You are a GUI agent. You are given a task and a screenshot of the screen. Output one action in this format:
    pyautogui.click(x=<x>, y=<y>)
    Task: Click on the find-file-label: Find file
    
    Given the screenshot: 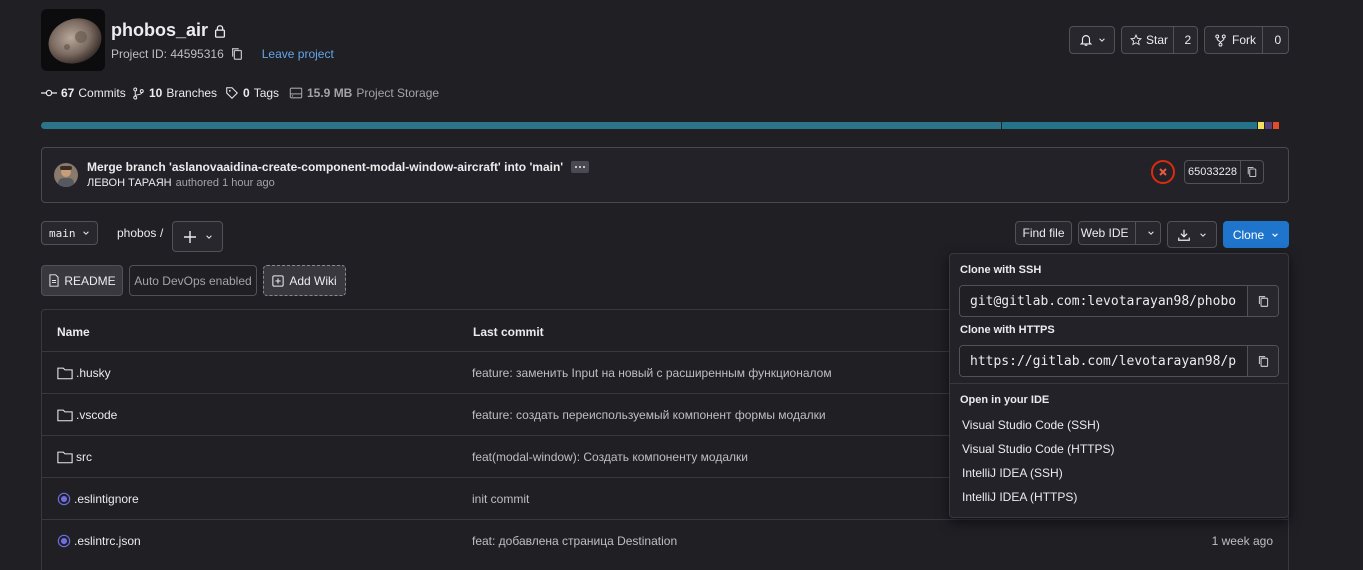 What is the action you would take?
    pyautogui.click(x=1043, y=233)
    